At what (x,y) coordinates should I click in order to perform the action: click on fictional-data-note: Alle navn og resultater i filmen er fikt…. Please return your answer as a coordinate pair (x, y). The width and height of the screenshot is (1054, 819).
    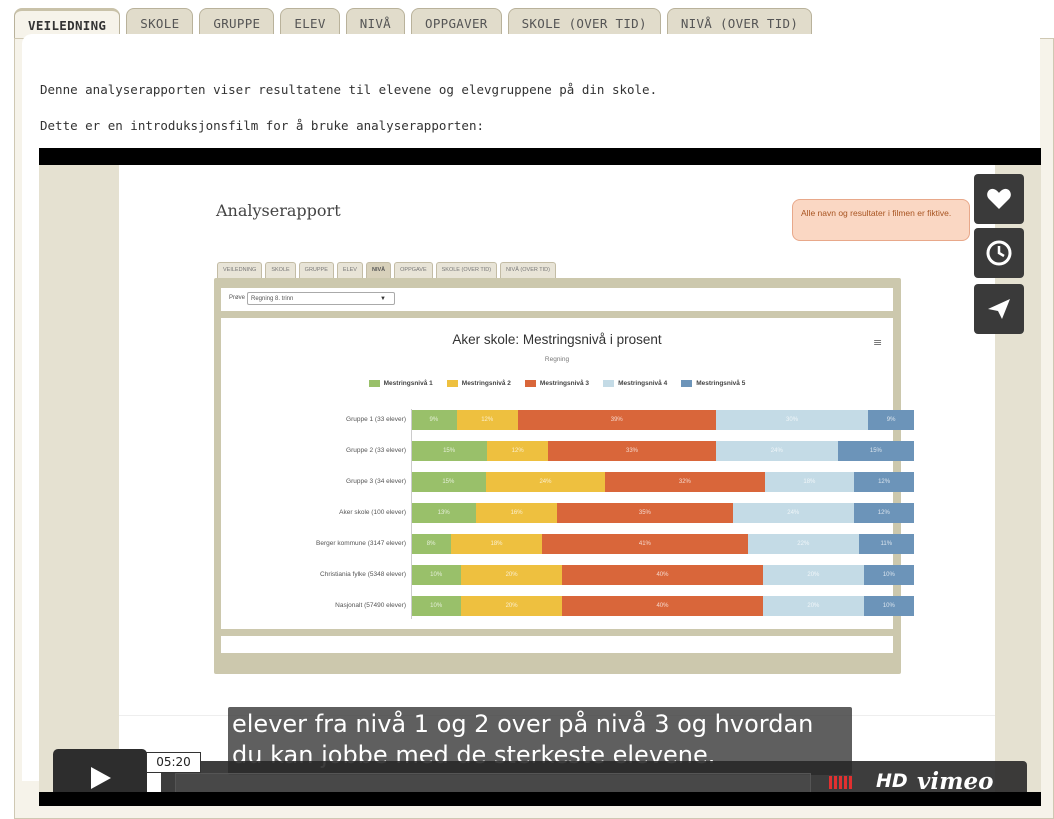
    Looking at the image, I should click on (881, 220).